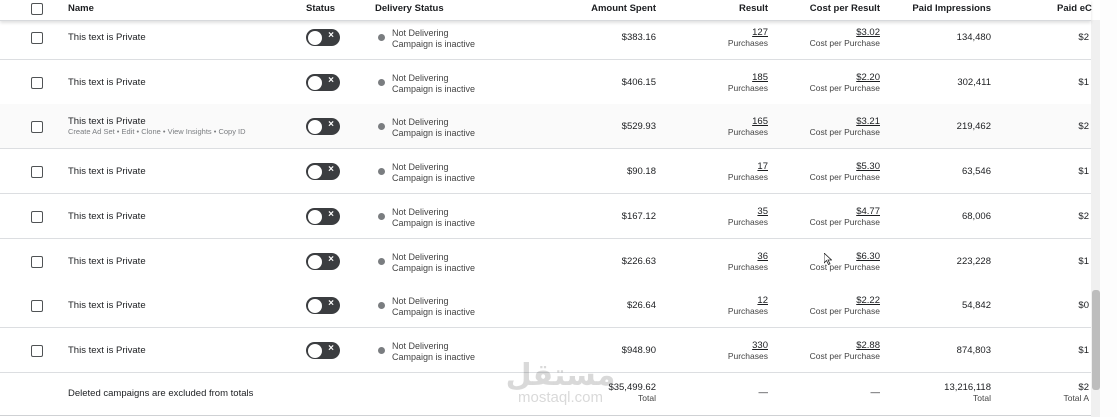 The image size is (1117, 417). I want to click on result-link: 12, so click(728, 300).